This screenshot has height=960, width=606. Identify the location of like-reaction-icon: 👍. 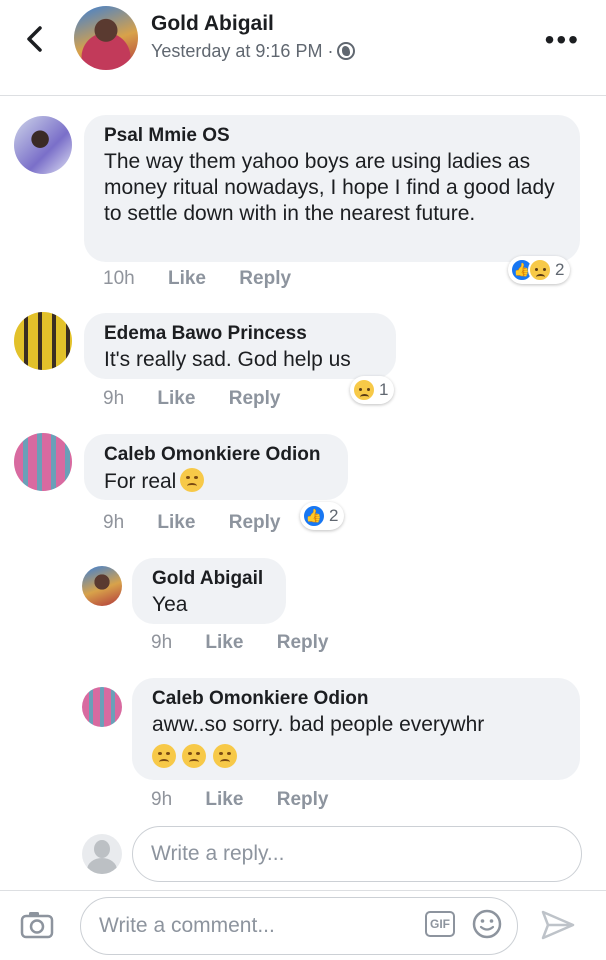
(314, 516).